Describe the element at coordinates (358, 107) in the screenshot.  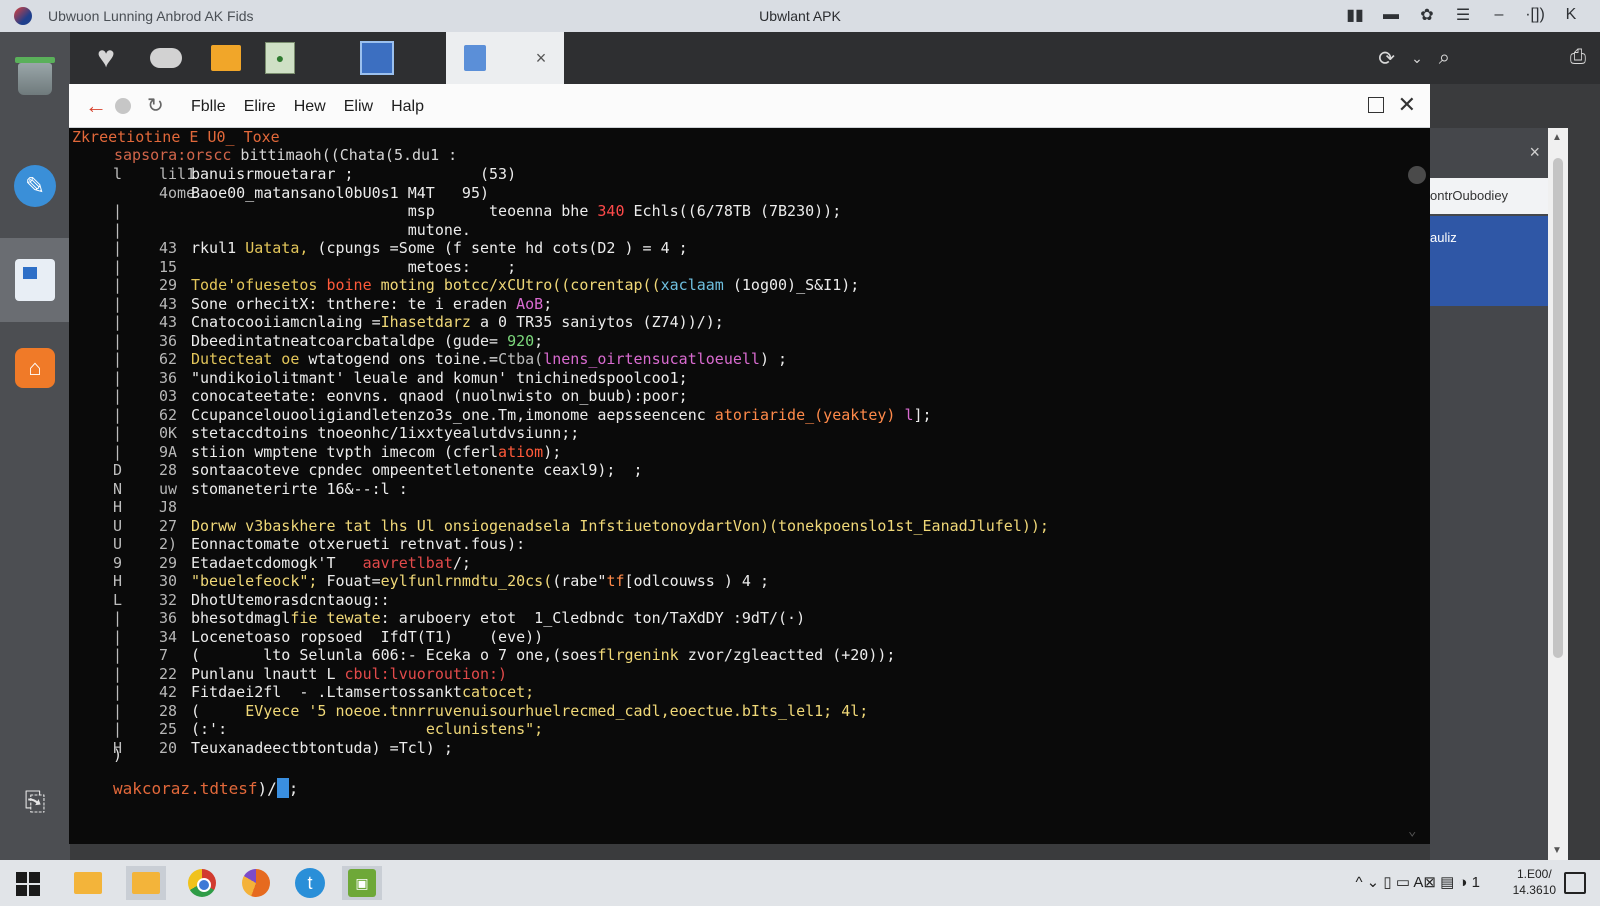
I see `menu-item: Eliw` at that location.